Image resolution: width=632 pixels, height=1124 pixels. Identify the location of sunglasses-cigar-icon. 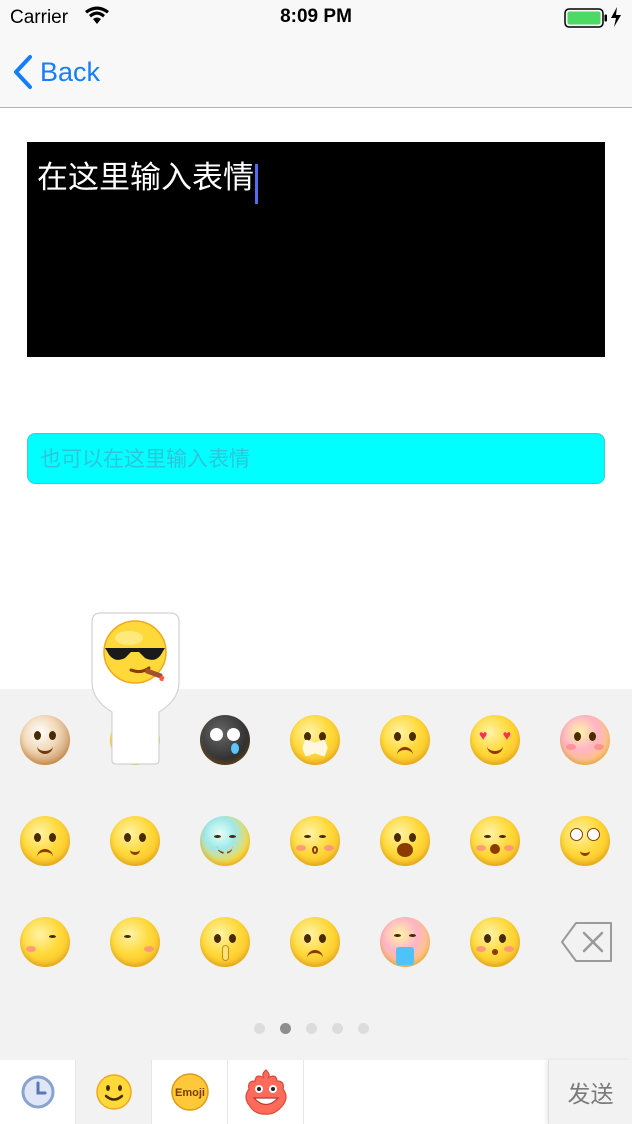
(135, 652).